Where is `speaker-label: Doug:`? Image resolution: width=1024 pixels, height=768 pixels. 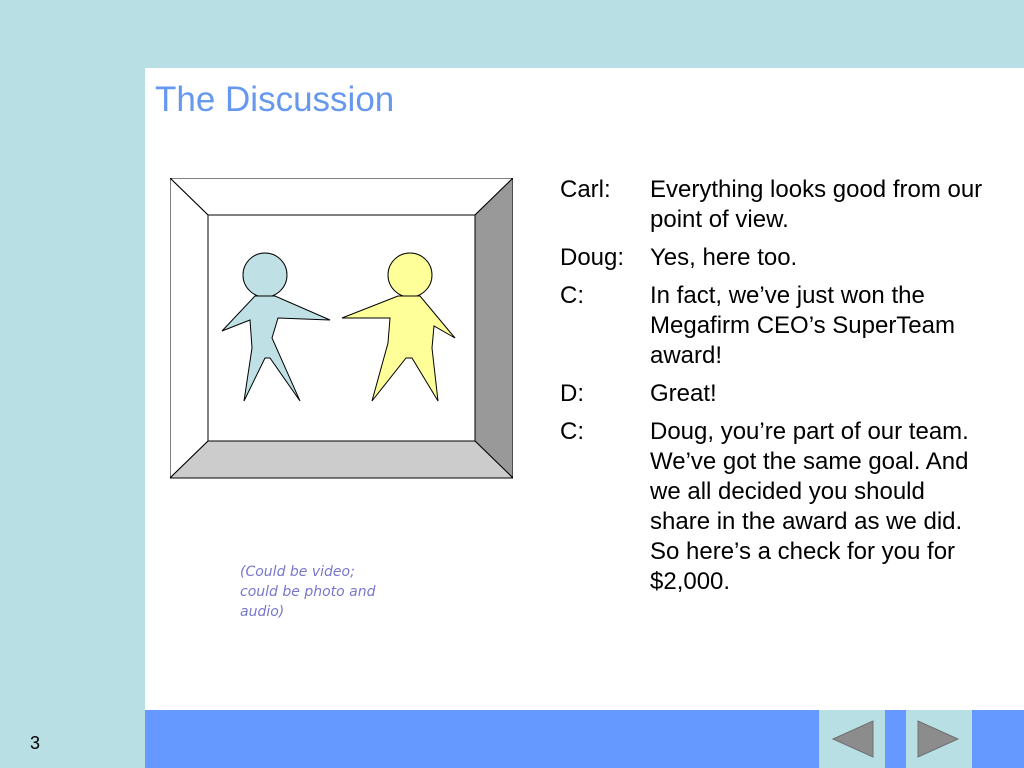 speaker-label: Doug: is located at coordinates (592, 257).